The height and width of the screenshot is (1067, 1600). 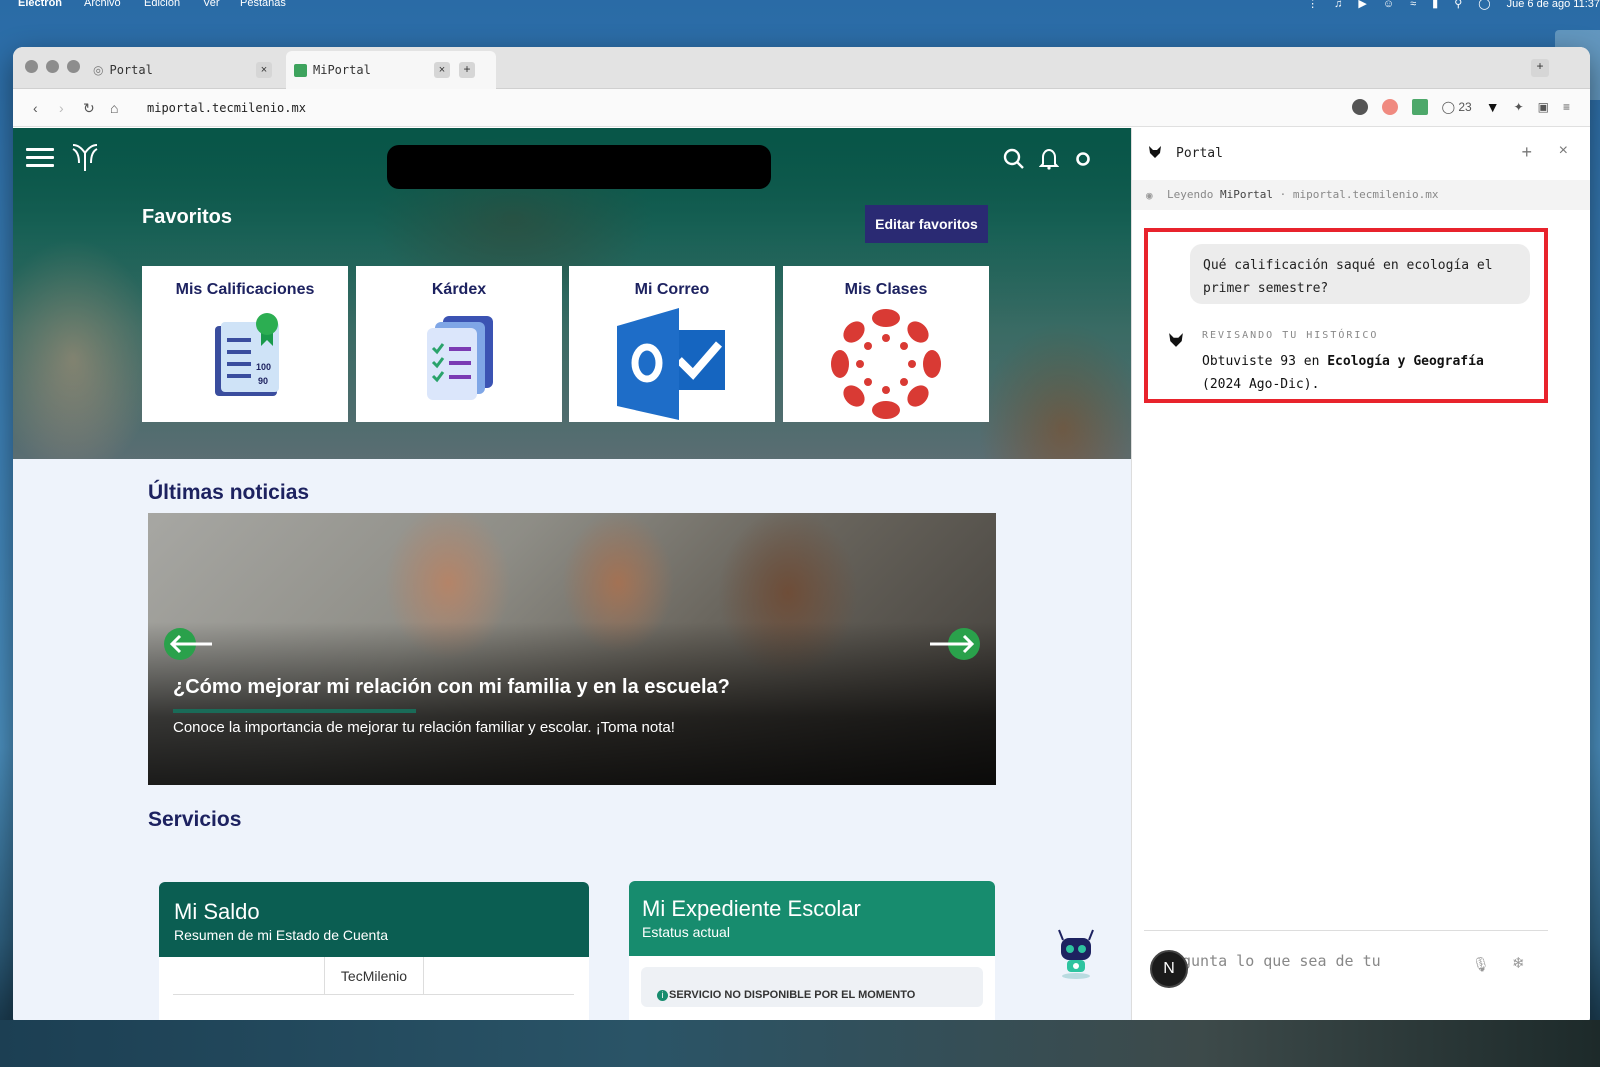 What do you see at coordinates (342, 70) in the screenshot?
I see `tab-label: MiPortal` at bounding box center [342, 70].